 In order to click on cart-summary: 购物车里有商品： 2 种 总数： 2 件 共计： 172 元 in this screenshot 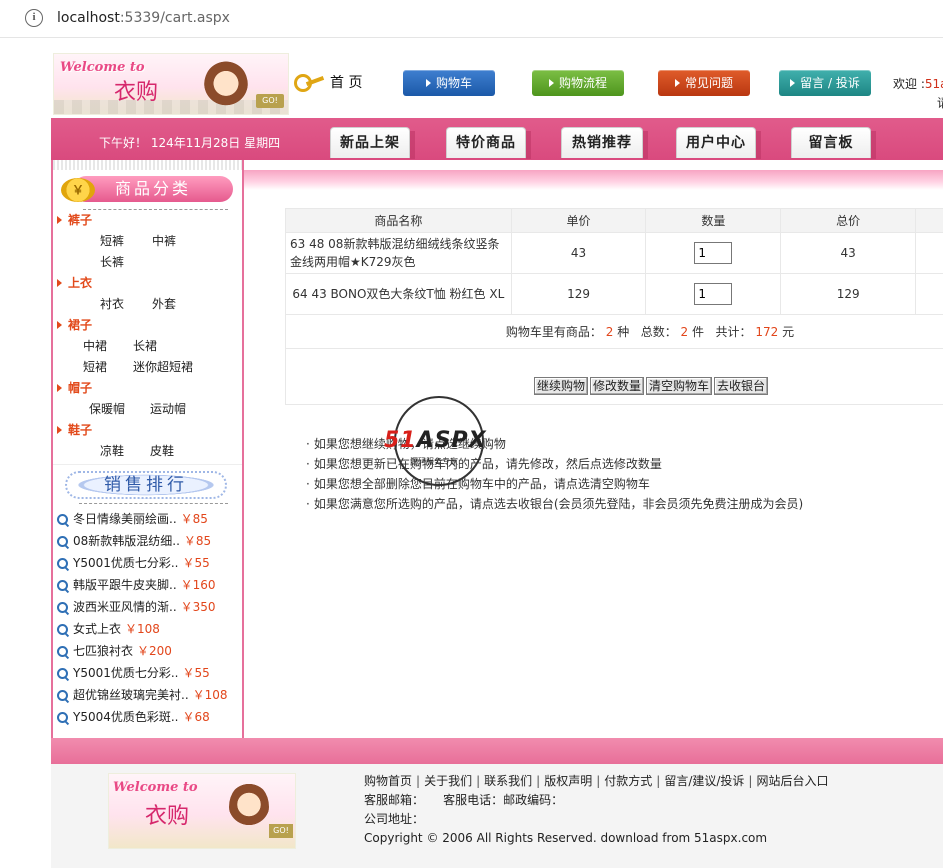, I will do `click(614, 331)`.